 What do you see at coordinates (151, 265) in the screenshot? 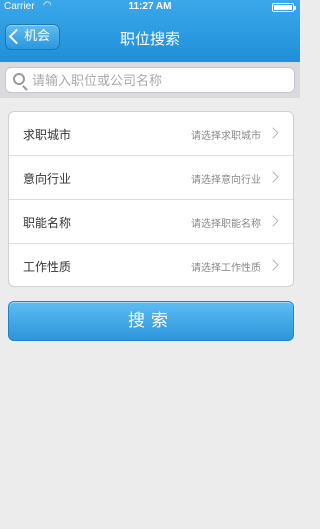
I see `row-job-type: 工作性质 请选择工作性质` at bounding box center [151, 265].